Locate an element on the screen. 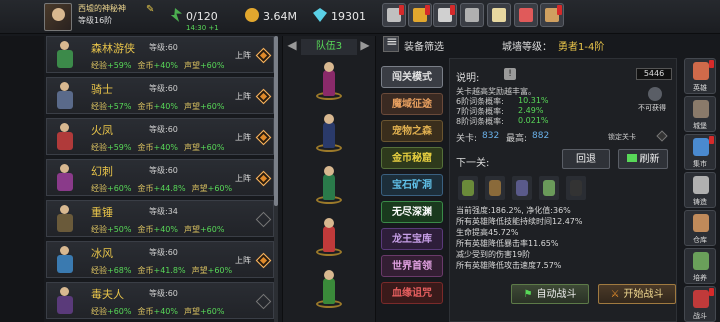  notification-badge is located at coordinates (427, 10).